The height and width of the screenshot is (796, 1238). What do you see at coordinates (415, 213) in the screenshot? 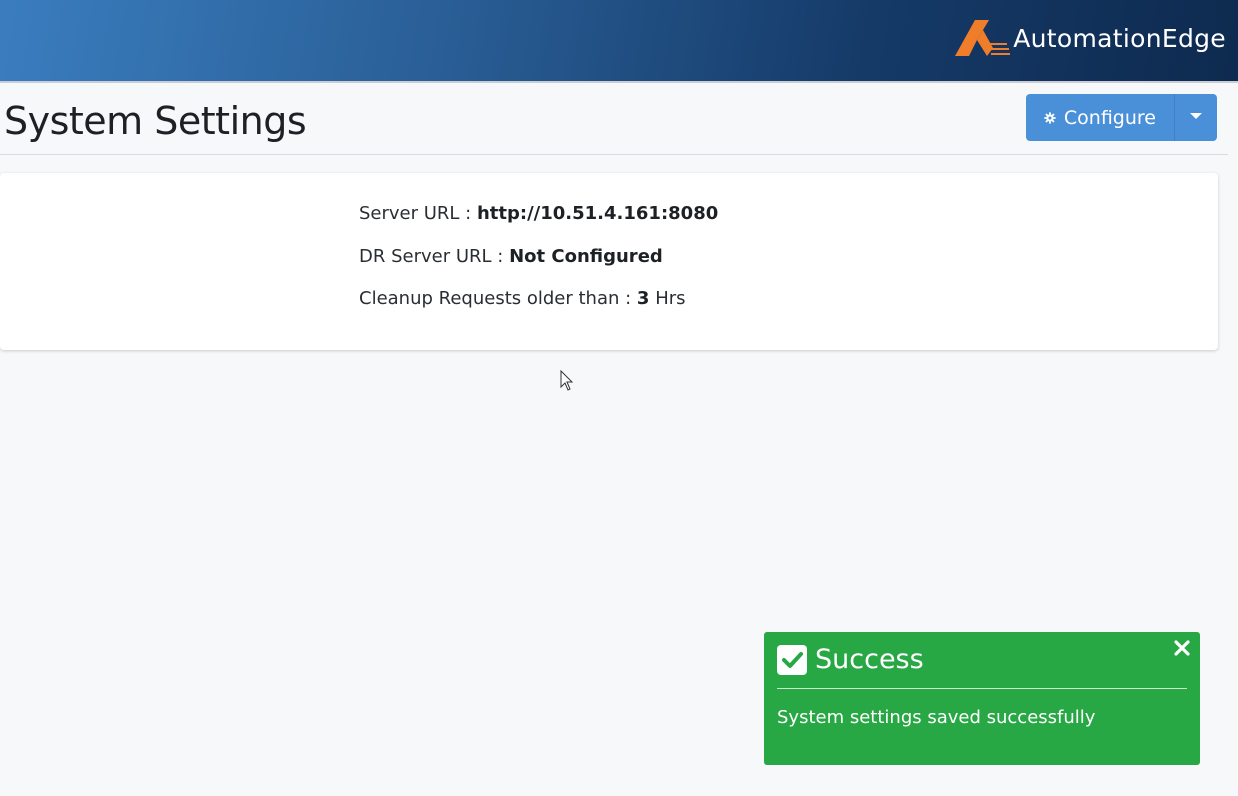
I see `server-url-label: Server URL :` at bounding box center [415, 213].